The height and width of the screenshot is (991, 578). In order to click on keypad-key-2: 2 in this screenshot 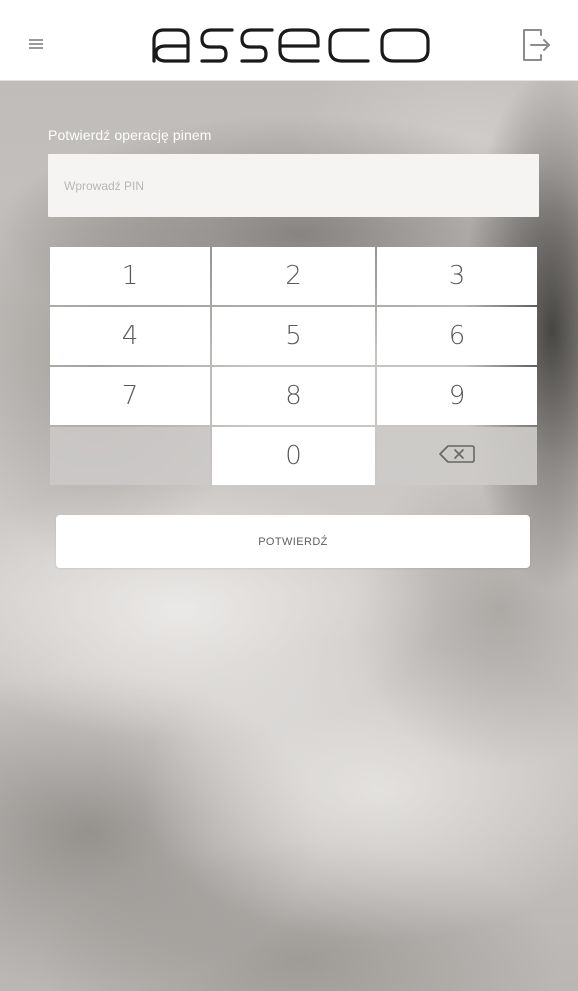, I will do `click(293, 276)`.